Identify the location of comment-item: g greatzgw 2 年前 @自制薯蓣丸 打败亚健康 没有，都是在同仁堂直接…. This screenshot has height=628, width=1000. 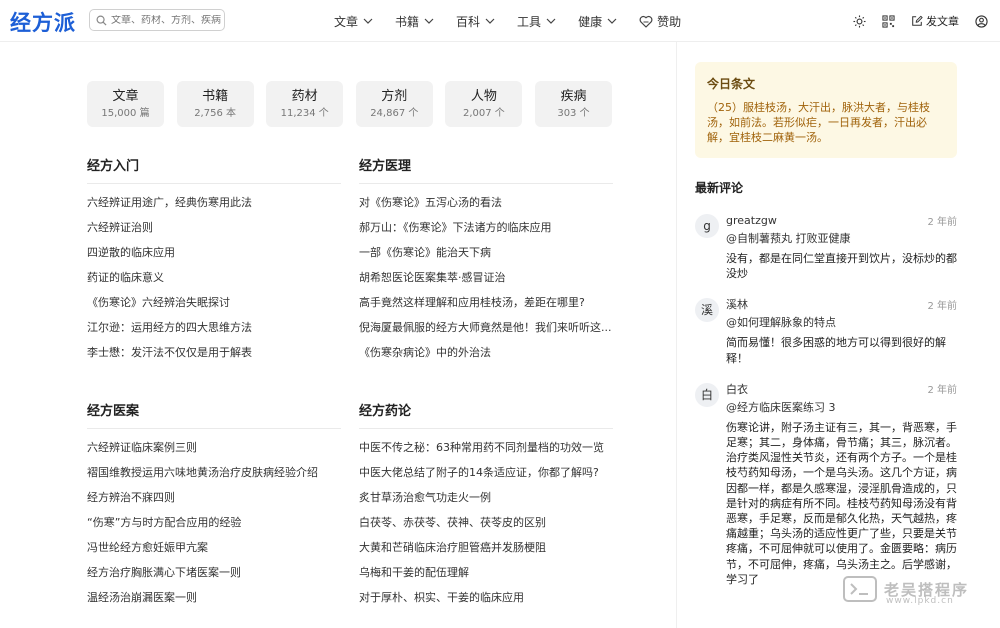
(826, 246).